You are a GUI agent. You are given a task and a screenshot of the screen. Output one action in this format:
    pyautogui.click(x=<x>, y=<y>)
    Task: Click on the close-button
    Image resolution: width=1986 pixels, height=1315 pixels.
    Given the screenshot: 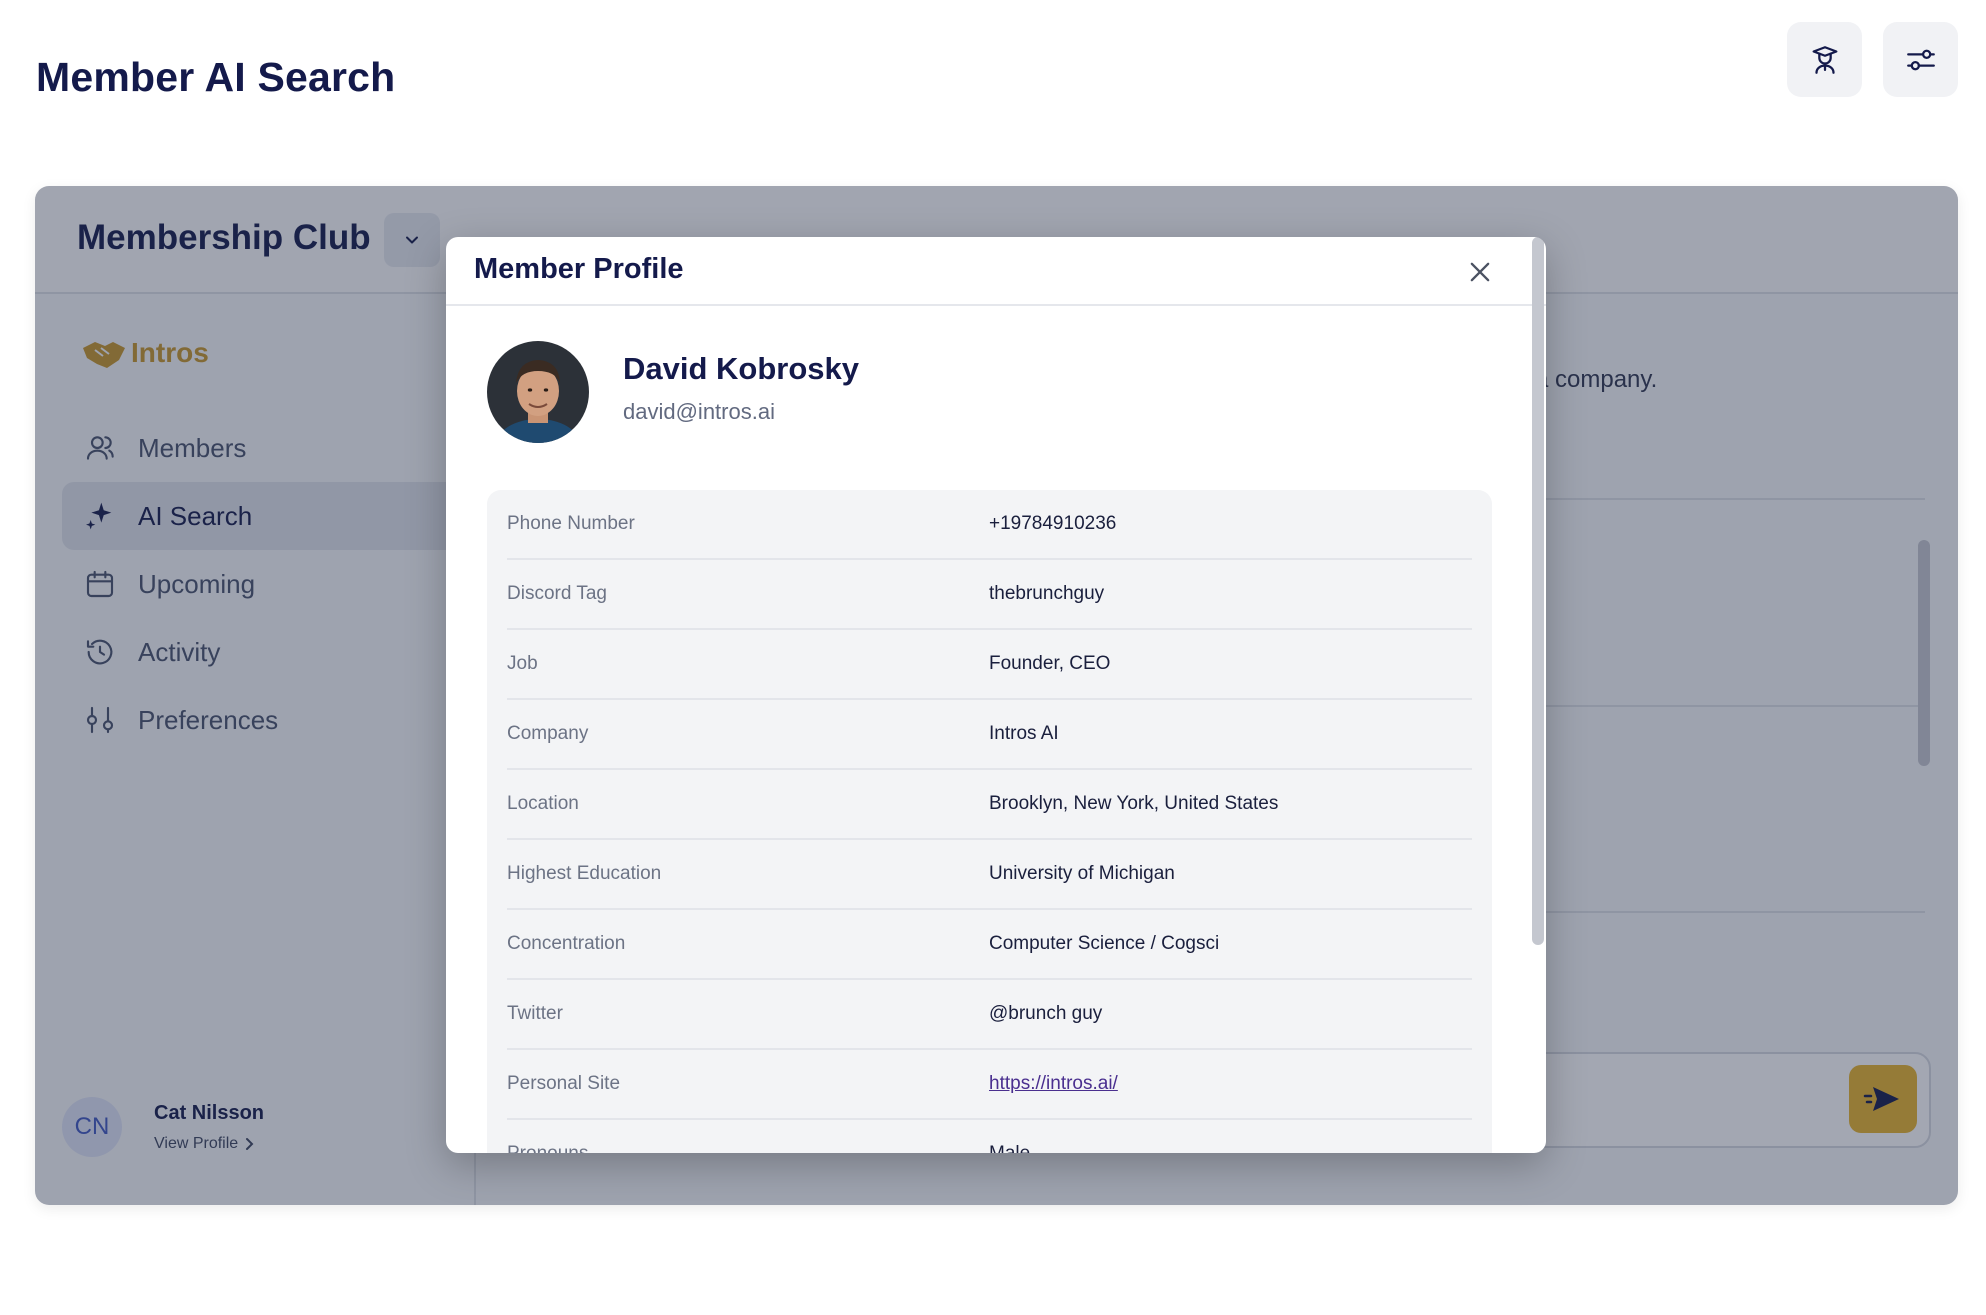 What is the action you would take?
    pyautogui.click(x=1480, y=272)
    